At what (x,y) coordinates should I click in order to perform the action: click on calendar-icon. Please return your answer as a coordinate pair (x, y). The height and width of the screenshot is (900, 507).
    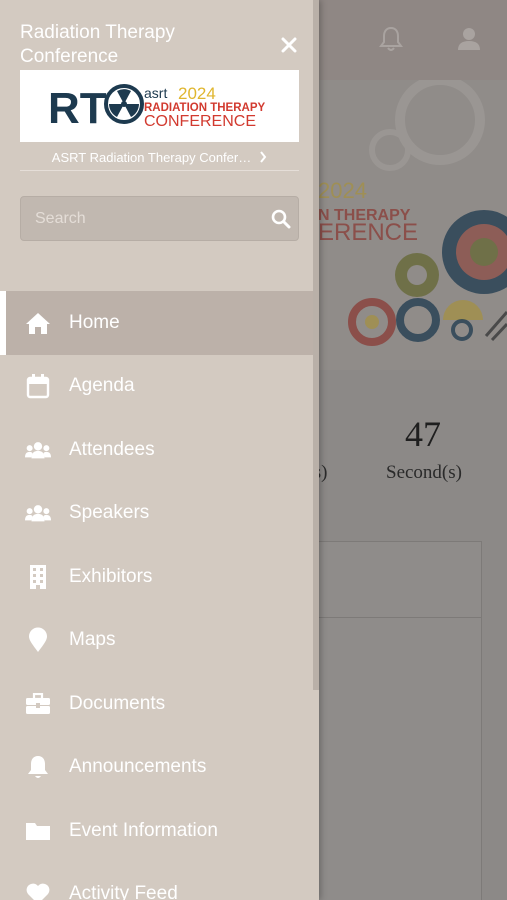
    Looking at the image, I should click on (38, 386).